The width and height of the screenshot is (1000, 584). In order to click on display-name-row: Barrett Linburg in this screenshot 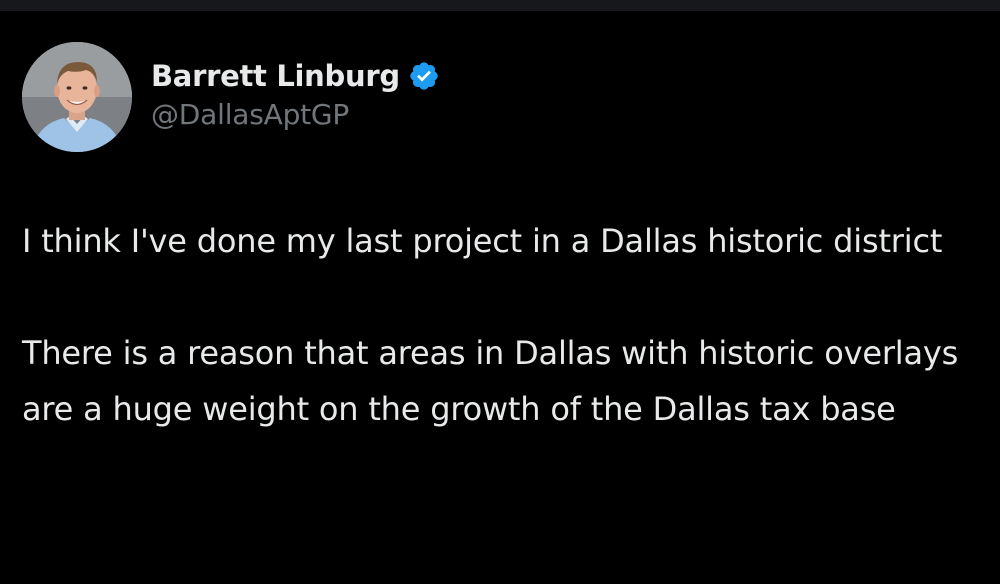, I will do `click(295, 76)`.